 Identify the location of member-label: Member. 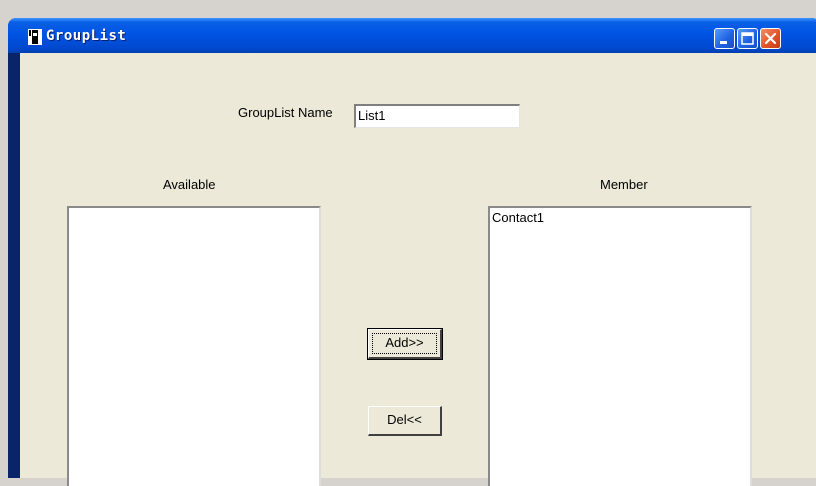
(624, 184).